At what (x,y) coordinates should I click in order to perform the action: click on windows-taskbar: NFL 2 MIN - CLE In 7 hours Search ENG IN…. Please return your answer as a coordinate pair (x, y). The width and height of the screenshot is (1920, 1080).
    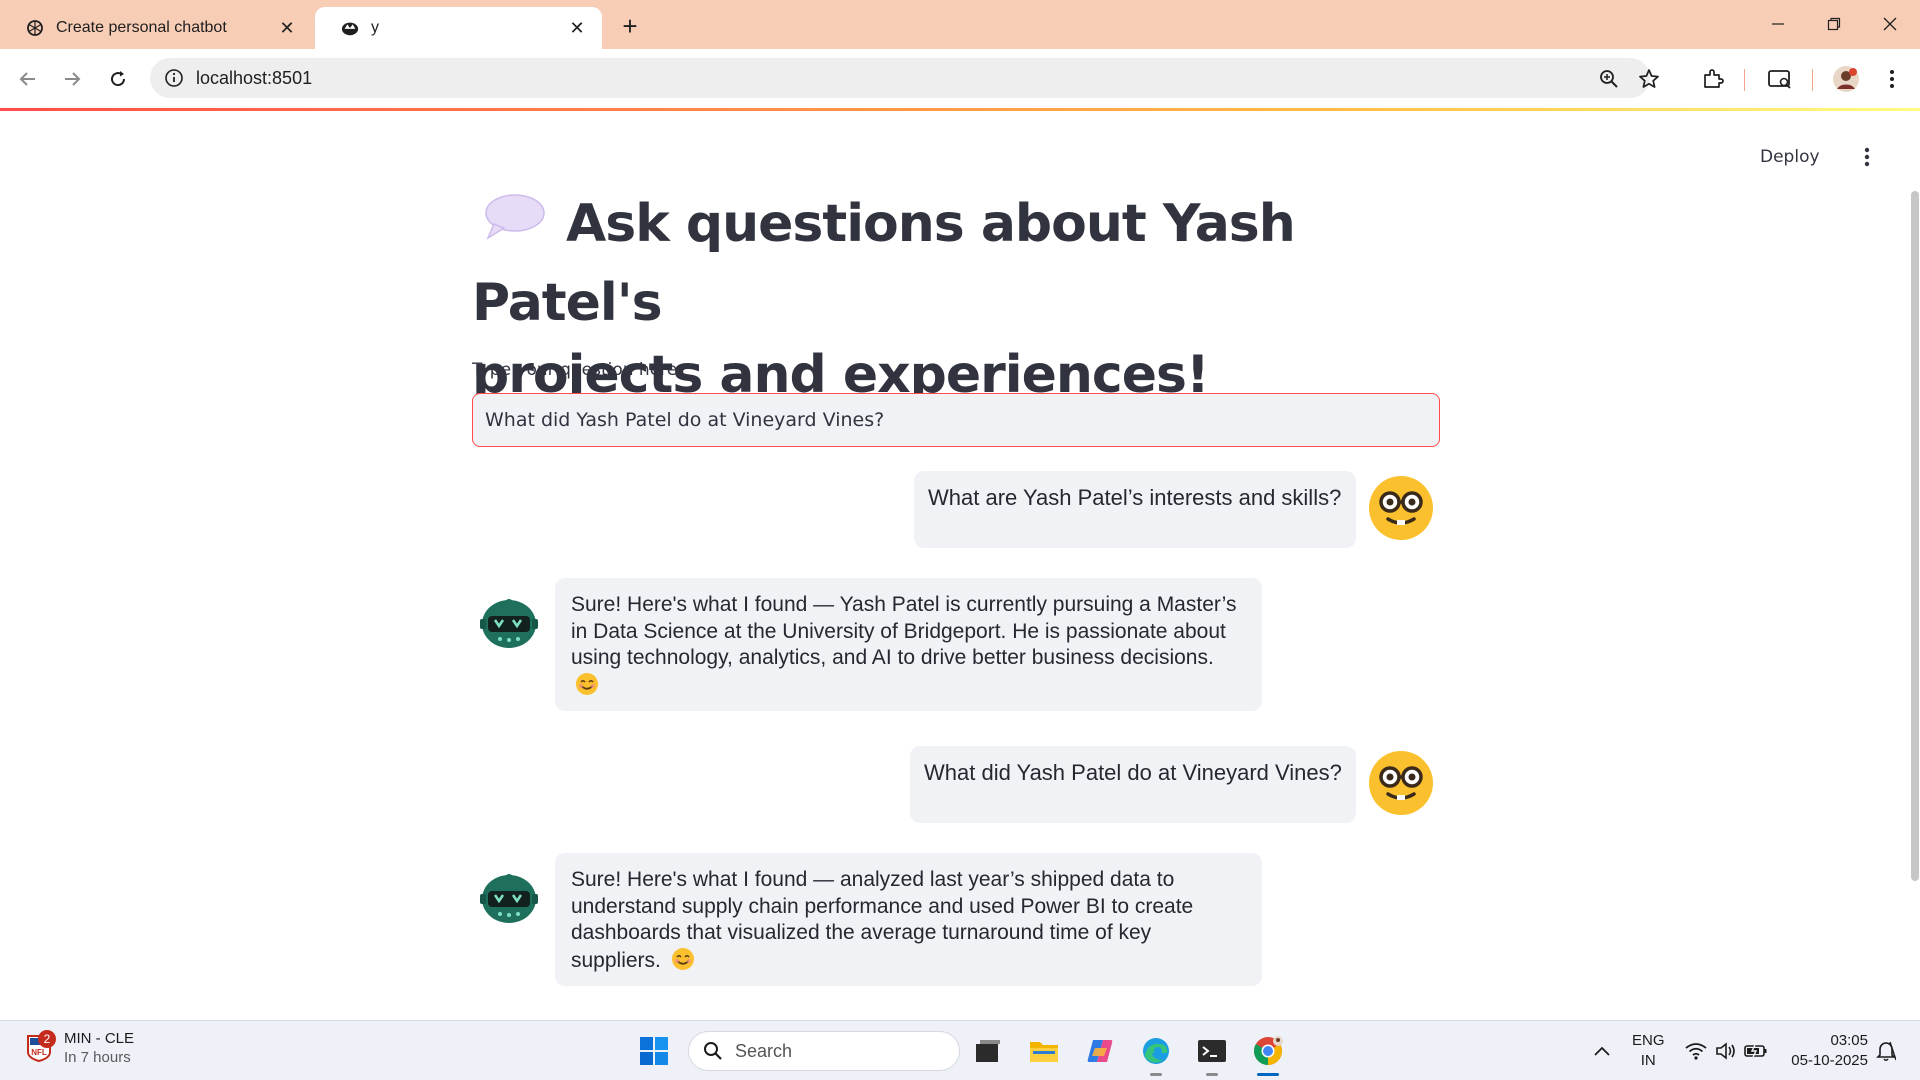
    Looking at the image, I should click on (960, 1050).